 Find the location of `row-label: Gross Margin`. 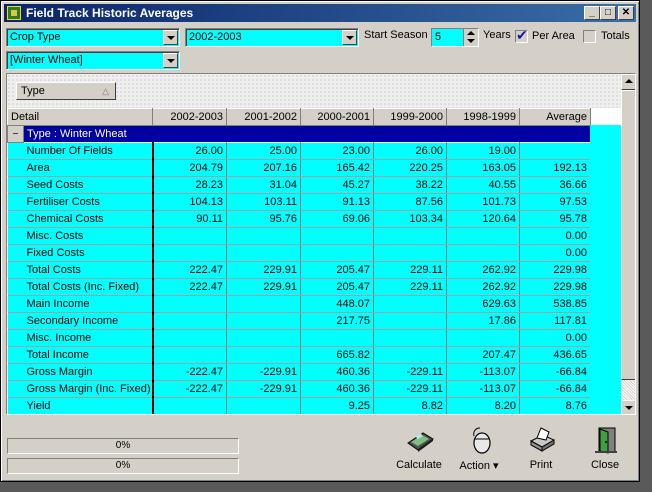

row-label: Gross Margin is located at coordinates (88, 372).